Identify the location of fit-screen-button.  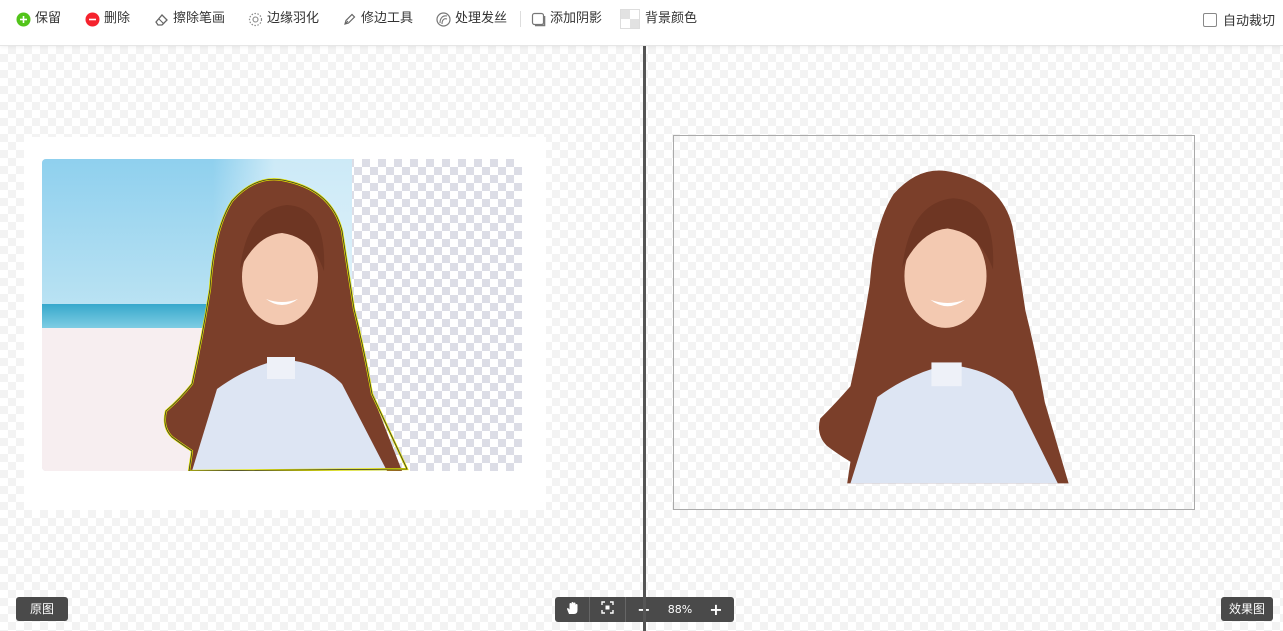
(608, 609).